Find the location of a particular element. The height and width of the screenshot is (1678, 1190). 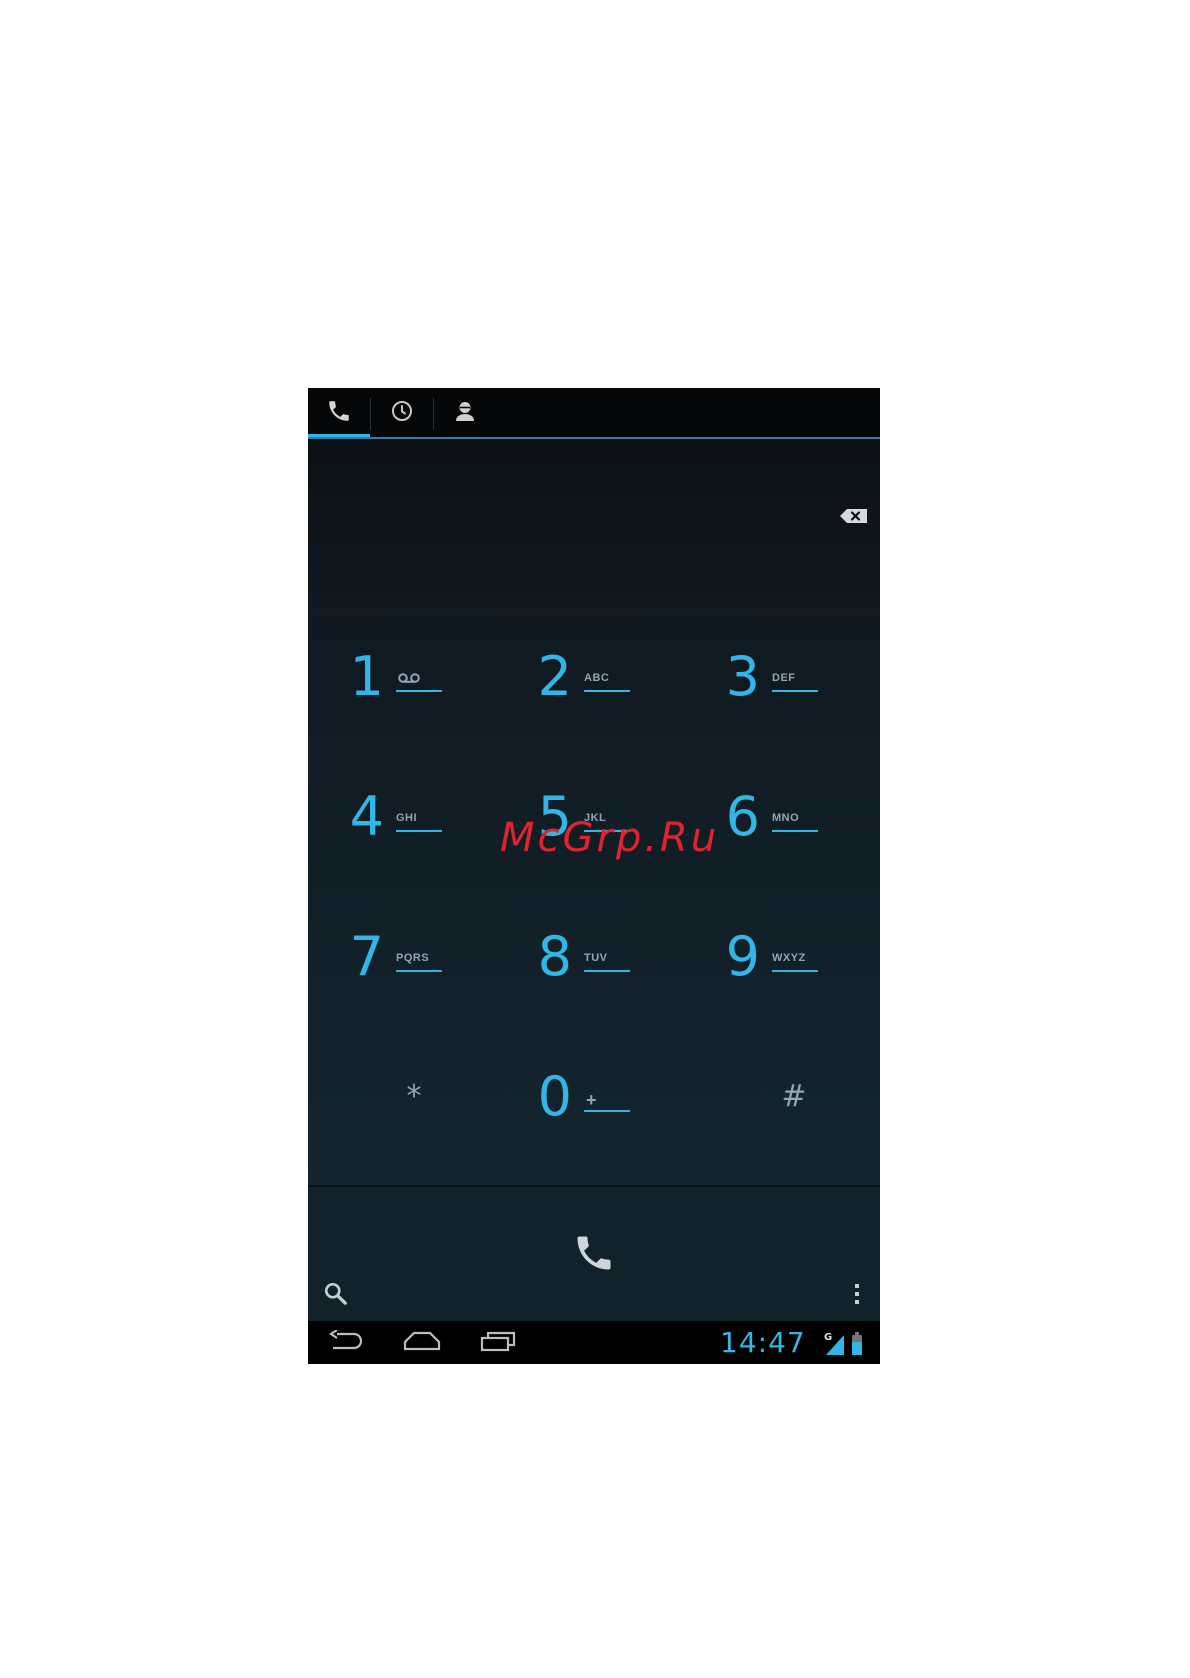

call-button is located at coordinates (594, 1255).